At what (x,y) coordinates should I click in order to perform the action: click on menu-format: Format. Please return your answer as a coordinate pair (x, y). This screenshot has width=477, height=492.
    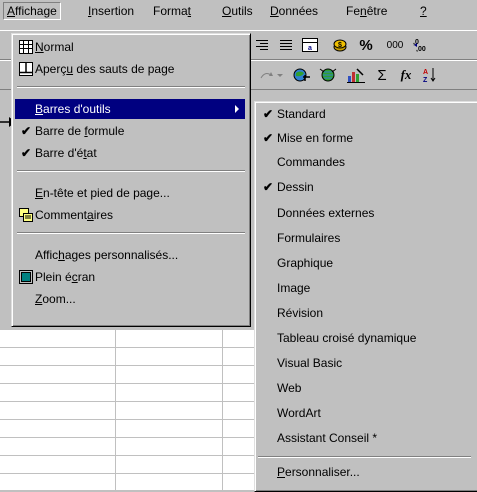
    Looking at the image, I should click on (172, 11).